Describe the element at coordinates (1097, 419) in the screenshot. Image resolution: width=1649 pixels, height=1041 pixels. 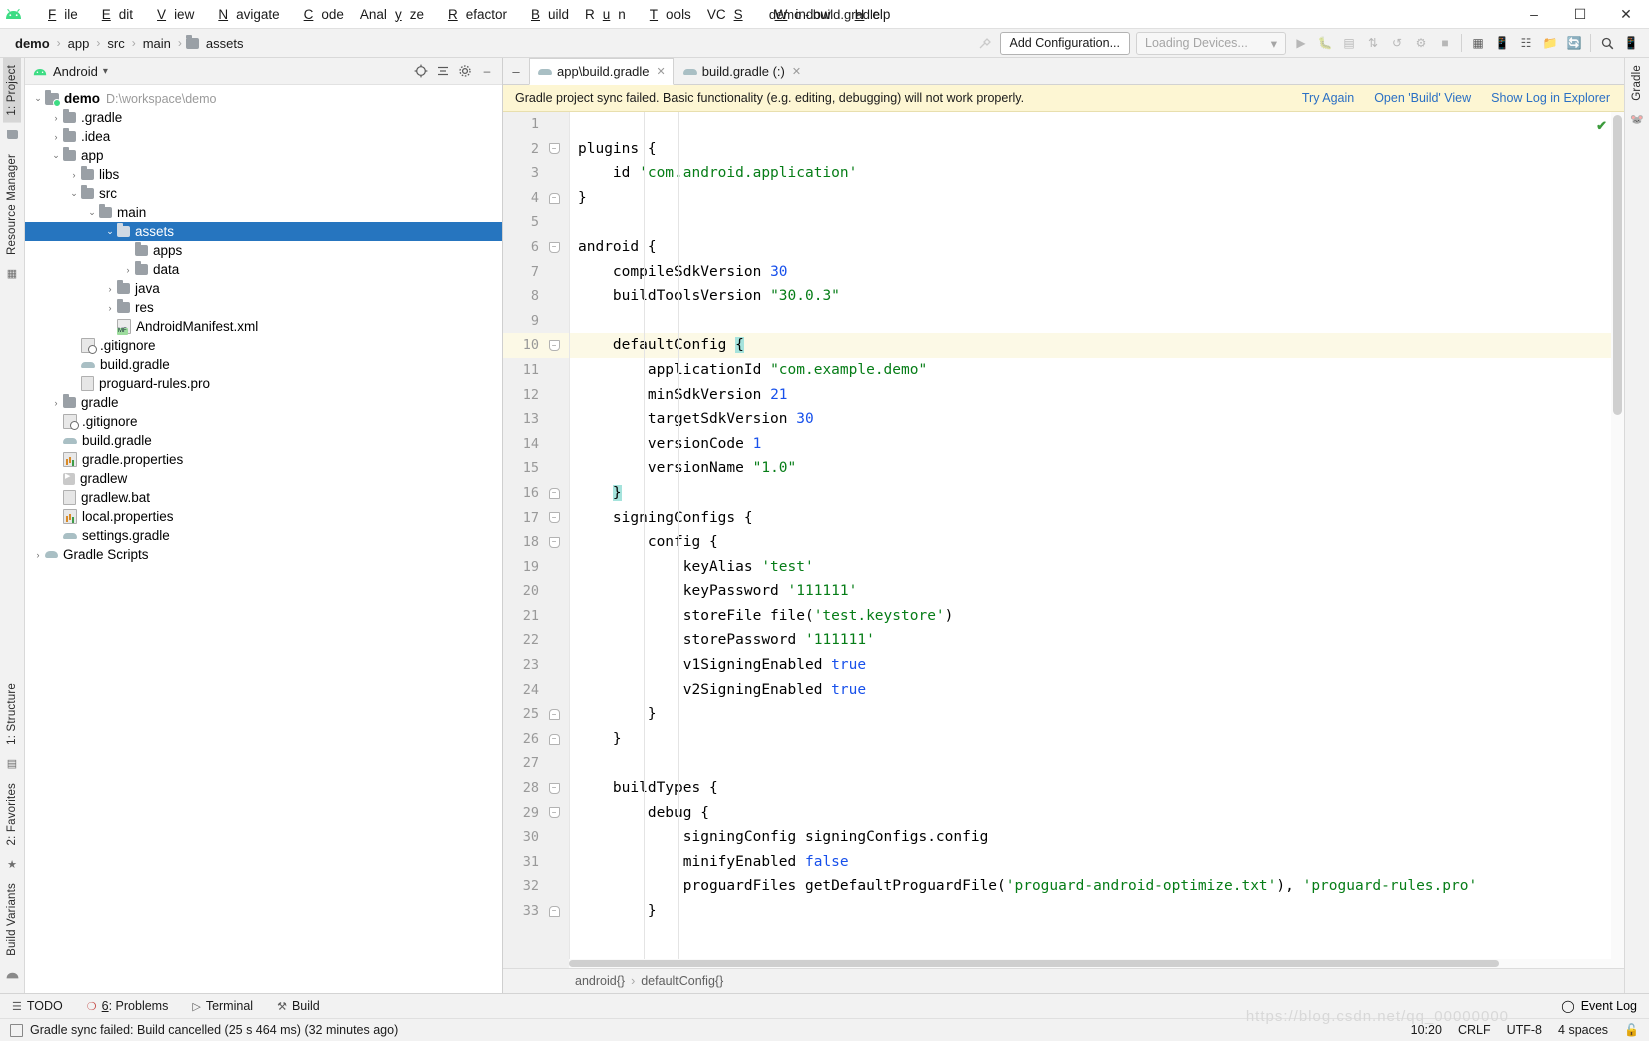
I see `code-line: targetSdkVersion 30` at that location.